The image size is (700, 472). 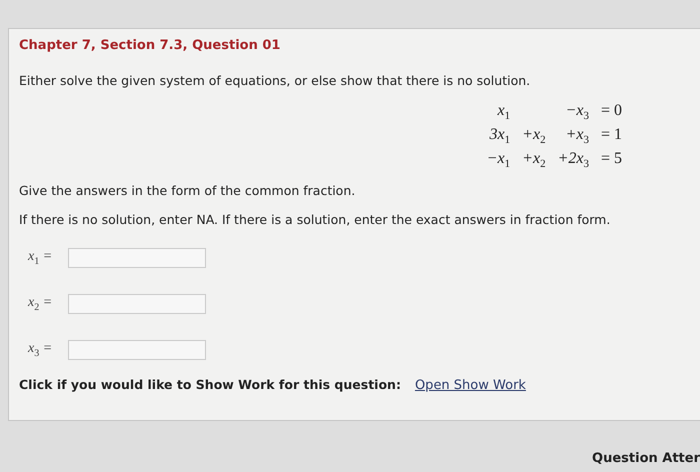 What do you see at coordinates (611, 136) in the screenshot?
I see `equation-rhs: = 1` at bounding box center [611, 136].